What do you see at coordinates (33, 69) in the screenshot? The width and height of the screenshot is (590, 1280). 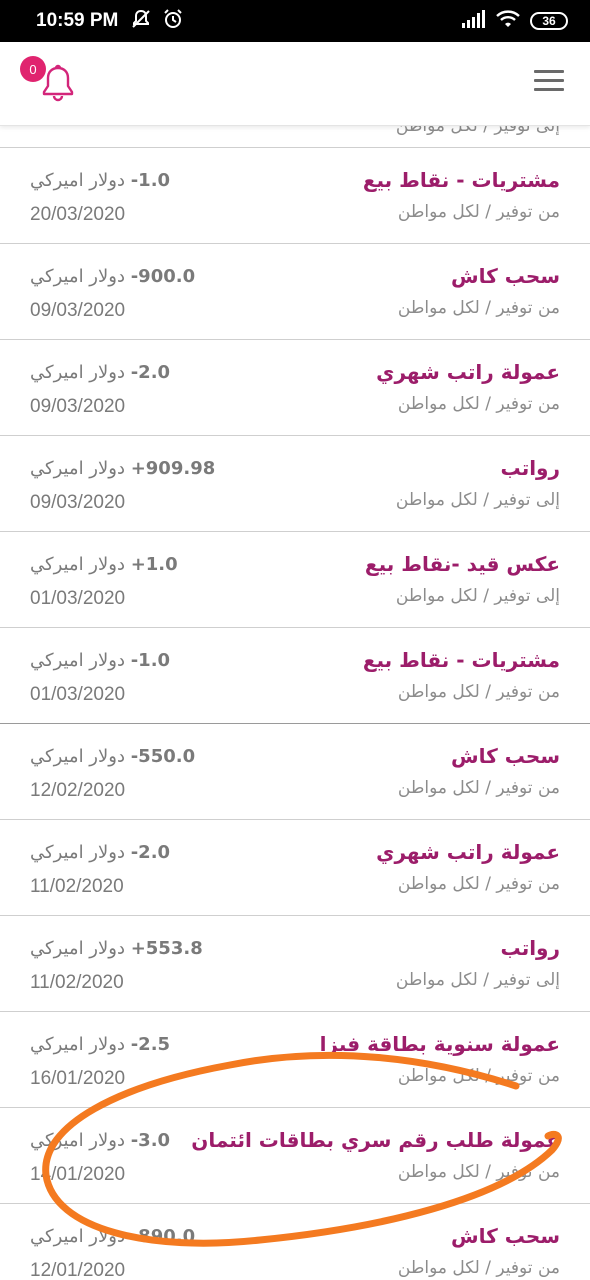 I see `notification-badge: 0` at bounding box center [33, 69].